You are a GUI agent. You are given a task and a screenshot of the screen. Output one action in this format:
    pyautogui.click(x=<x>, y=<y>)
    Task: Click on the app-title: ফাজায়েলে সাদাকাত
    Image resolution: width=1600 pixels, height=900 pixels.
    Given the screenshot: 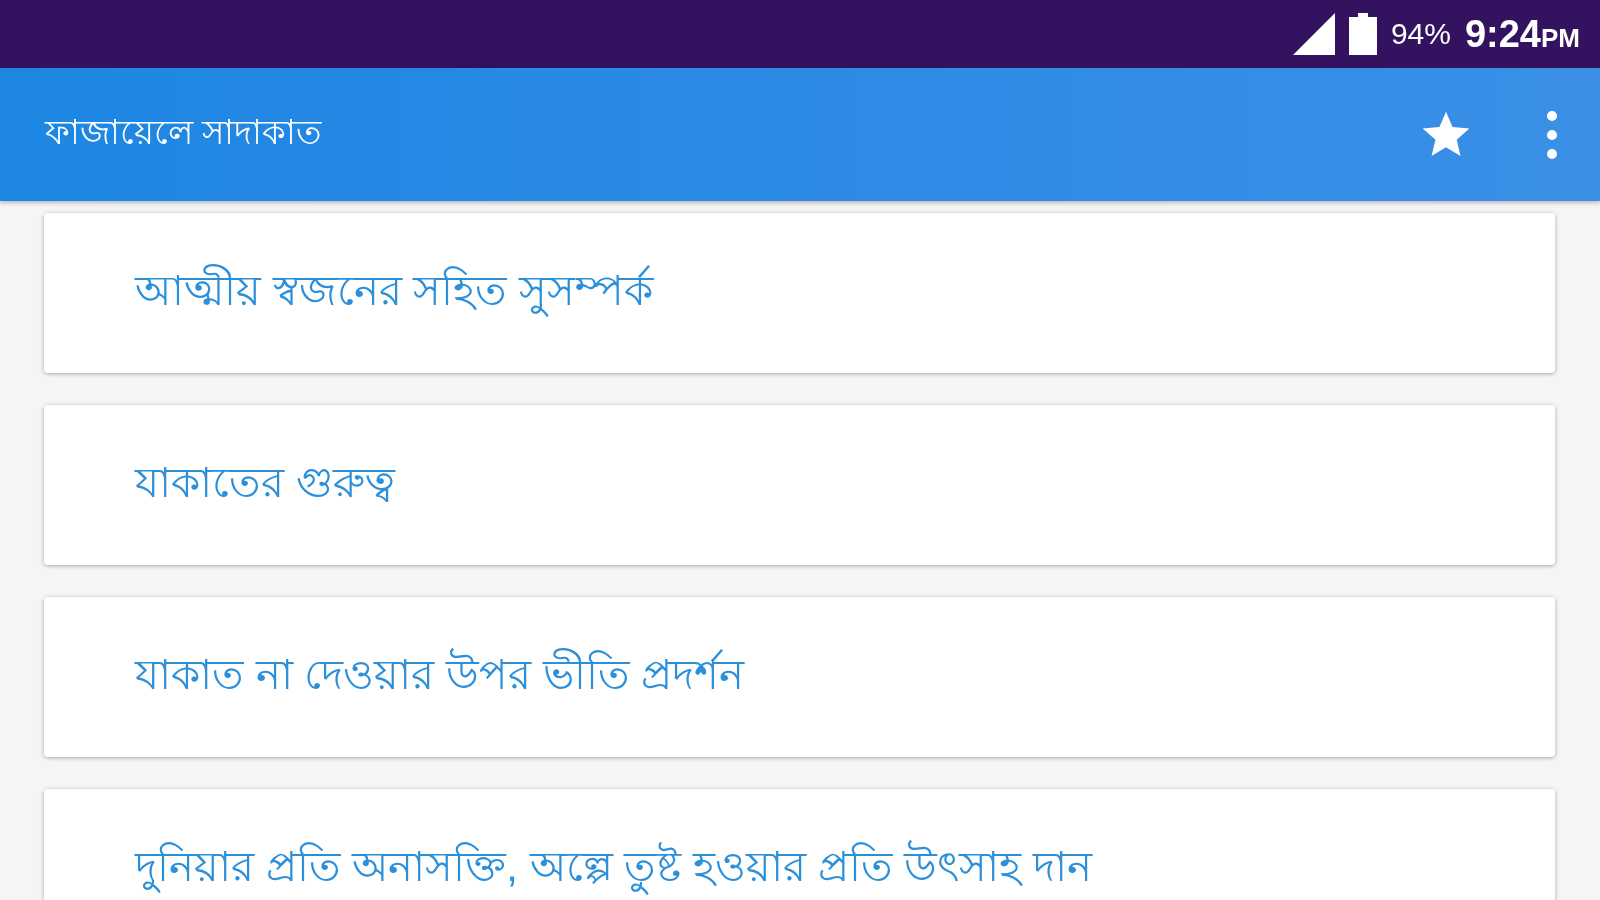 What is the action you would take?
    pyautogui.click(x=184, y=132)
    